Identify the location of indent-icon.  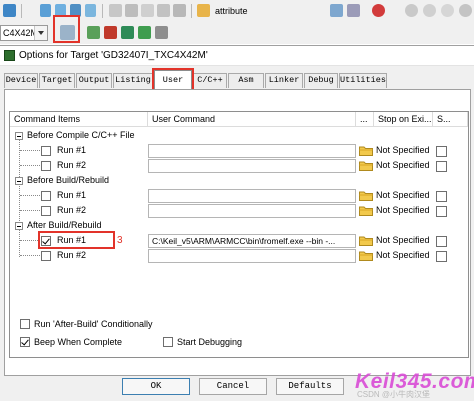
(115, 10).